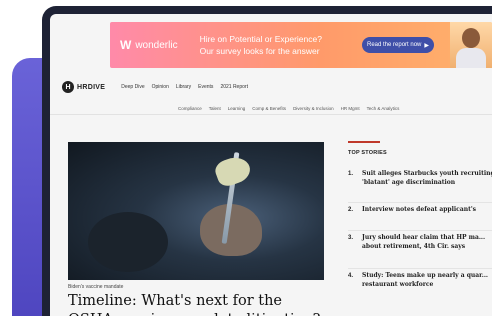 This screenshot has height=316, width=492. What do you see at coordinates (68, 87) in the screenshot?
I see `hrdive-logo-icon: H` at bounding box center [68, 87].